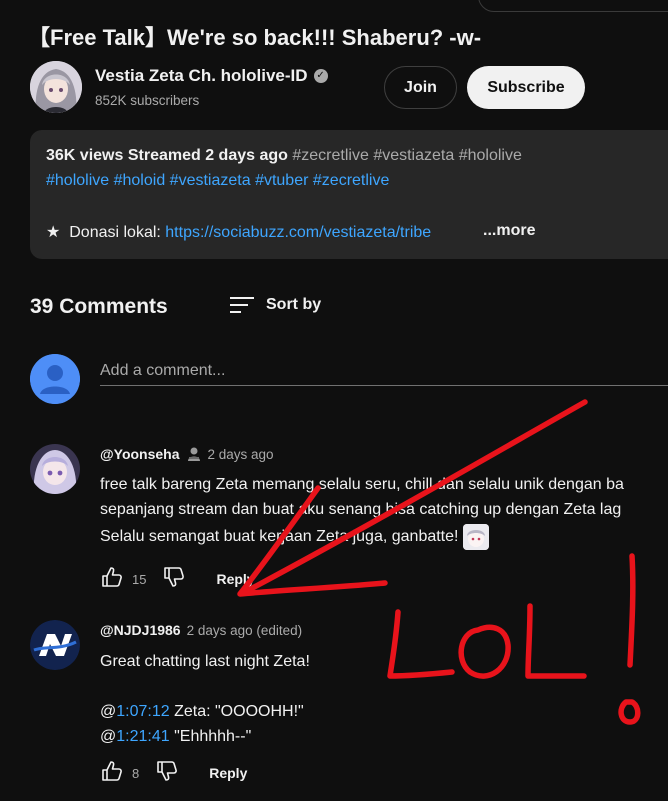  What do you see at coordinates (242, 305) in the screenshot?
I see `sort-icon` at bounding box center [242, 305].